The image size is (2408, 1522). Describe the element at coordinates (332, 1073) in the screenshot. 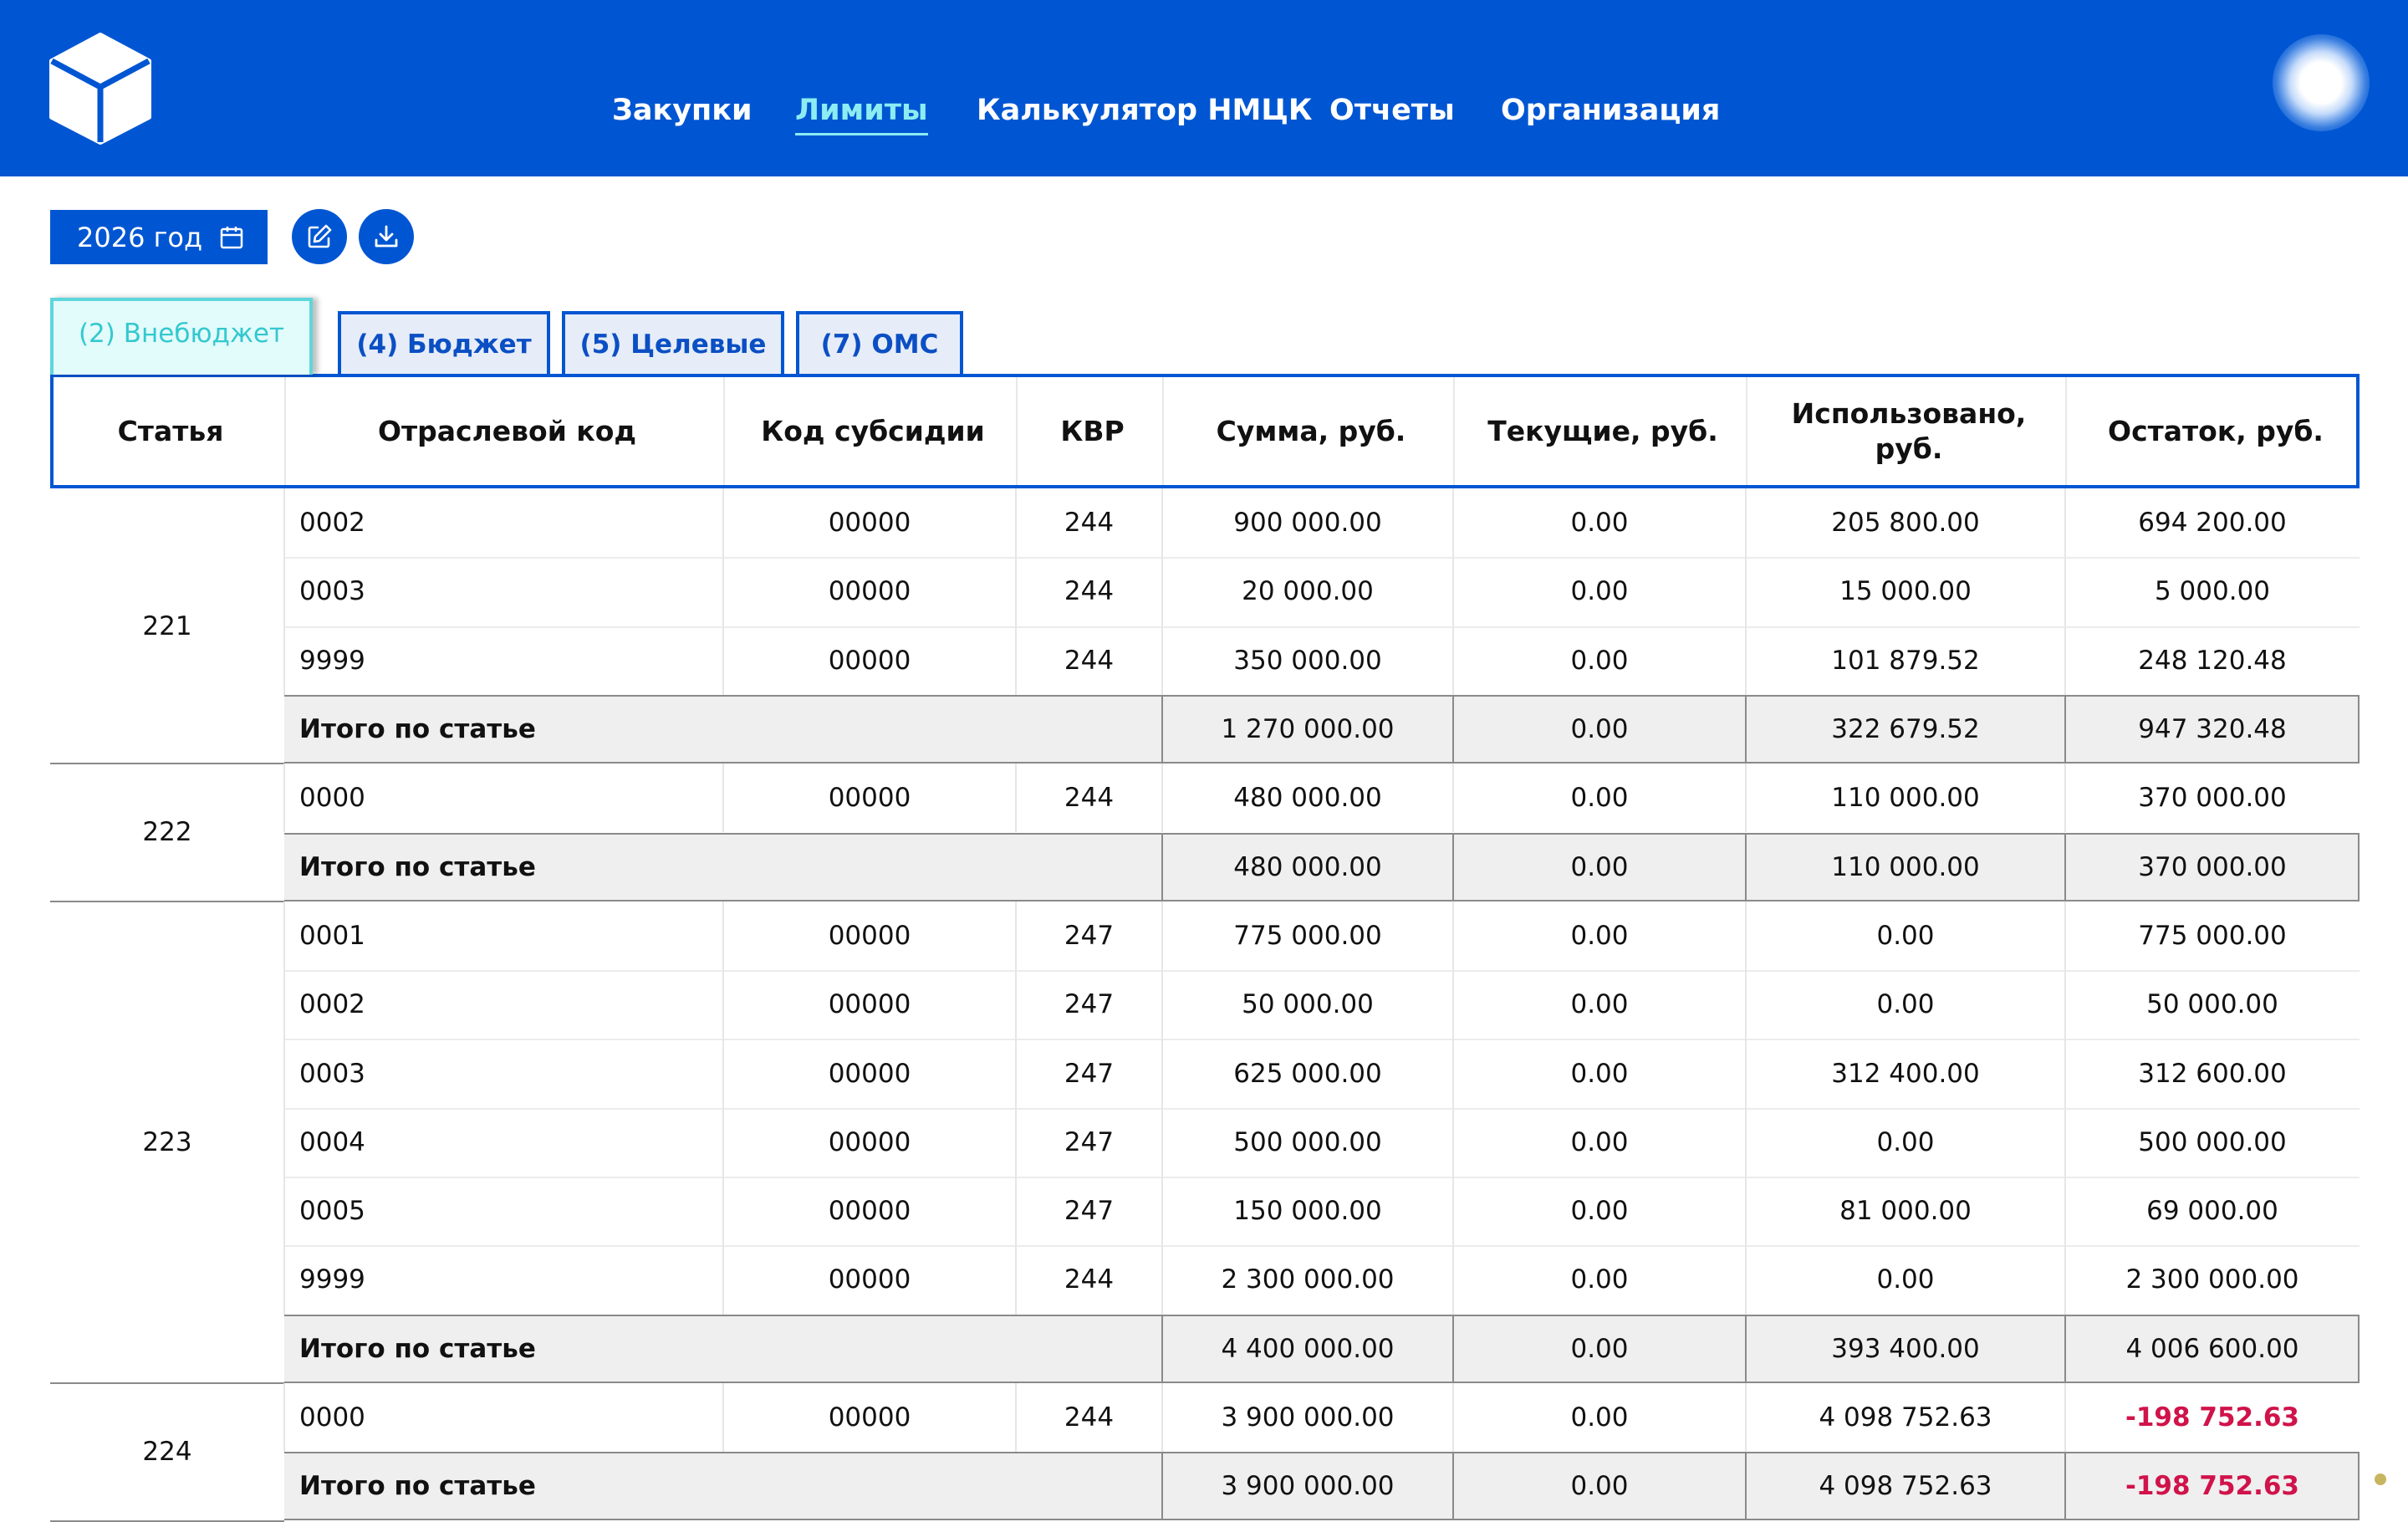

I see `industry-code-cell: 0003` at that location.